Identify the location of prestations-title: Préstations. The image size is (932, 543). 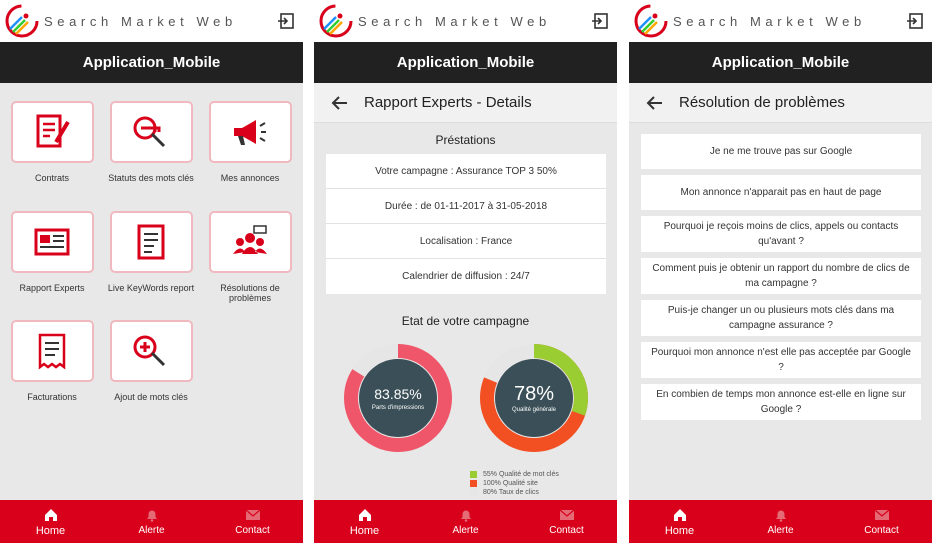
(465, 140).